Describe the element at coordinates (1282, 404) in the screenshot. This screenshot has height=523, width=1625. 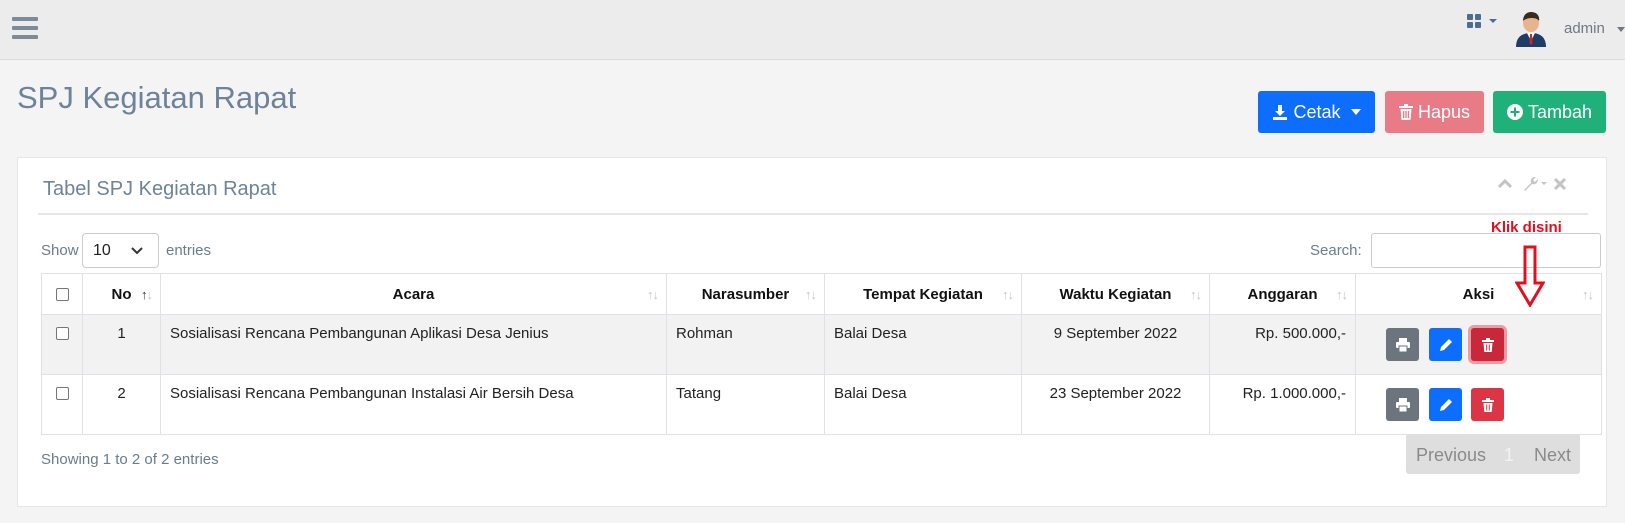
I see `cell-anggaran: Rp. 1.000.000,-` at that location.